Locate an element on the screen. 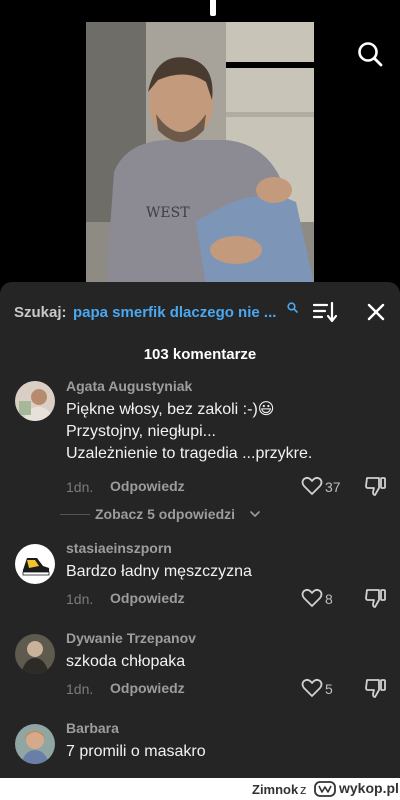 This screenshot has height=800, width=400. top-indicator is located at coordinates (213, 8).